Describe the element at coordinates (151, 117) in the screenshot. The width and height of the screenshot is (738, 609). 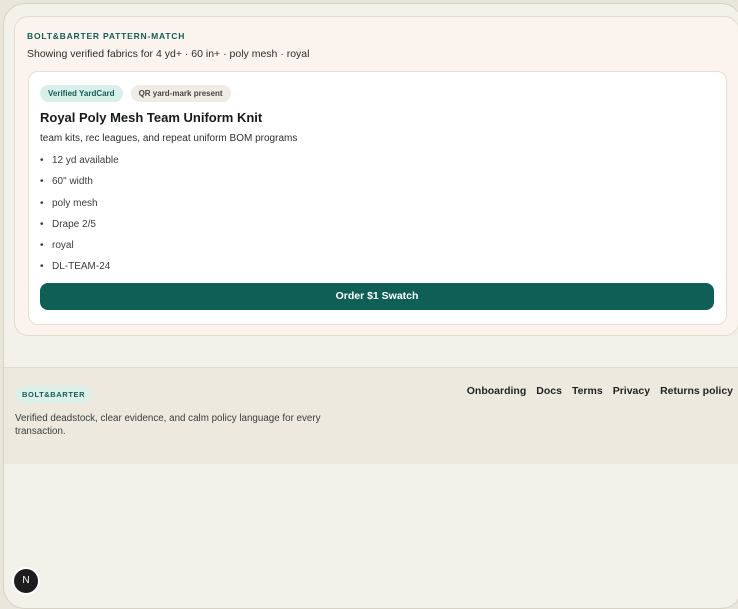
I see `fabric-title: Royal Poly Mesh Team Uniform Knit` at that location.